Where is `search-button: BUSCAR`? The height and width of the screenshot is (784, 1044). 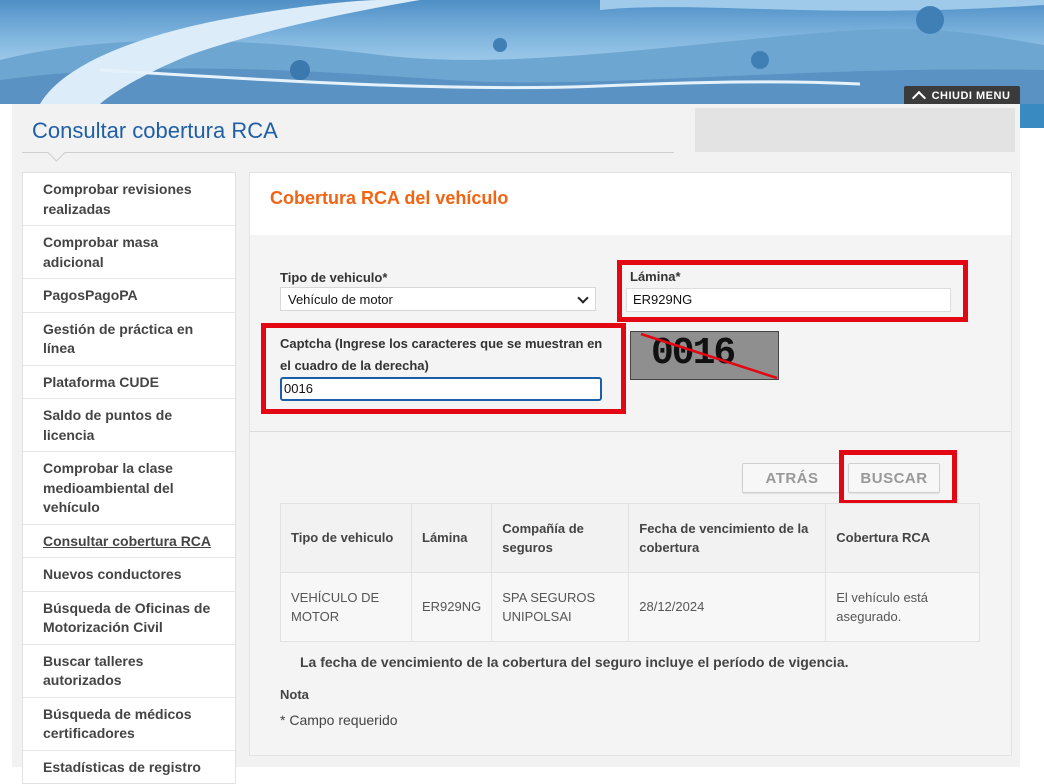 search-button: BUSCAR is located at coordinates (894, 478).